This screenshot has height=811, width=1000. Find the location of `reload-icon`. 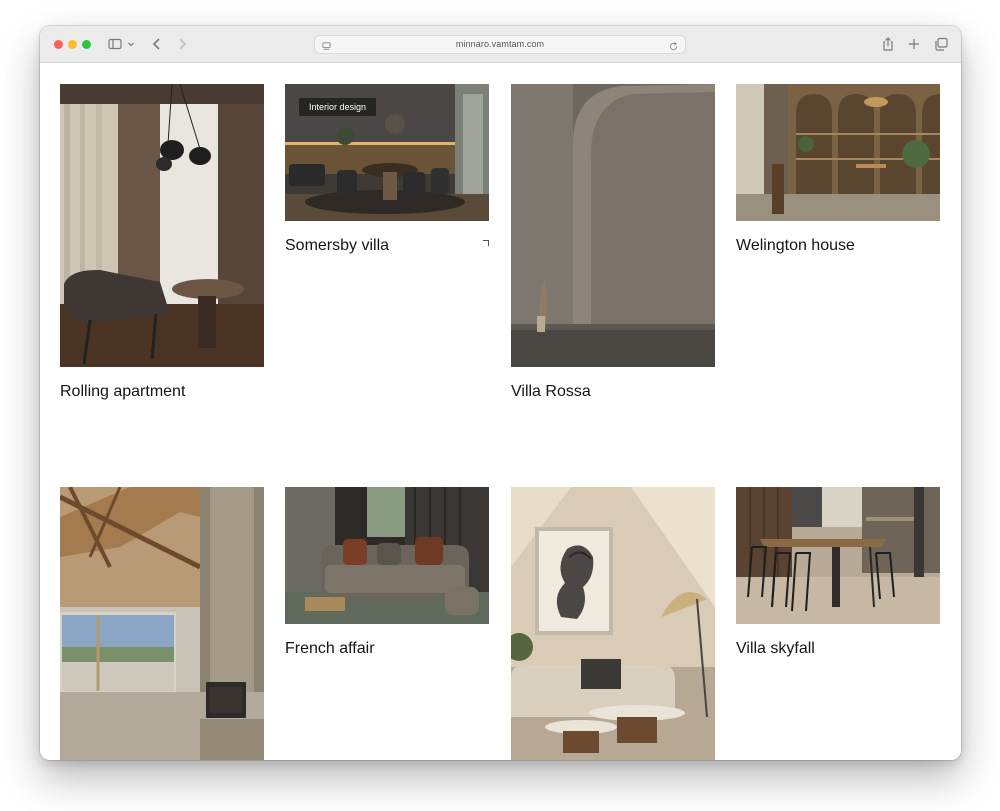

reload-icon is located at coordinates (673, 45).